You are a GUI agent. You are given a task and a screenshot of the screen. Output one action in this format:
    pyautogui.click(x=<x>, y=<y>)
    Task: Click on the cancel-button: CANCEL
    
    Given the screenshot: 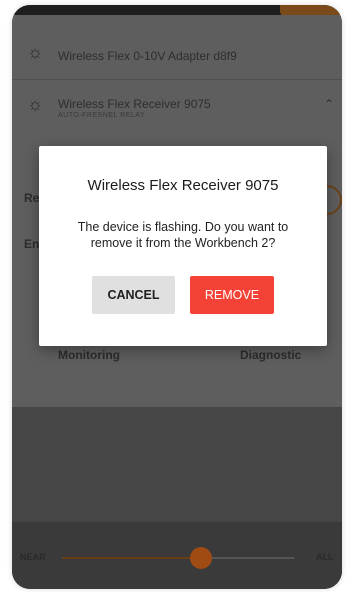 What is the action you would take?
    pyautogui.click(x=133, y=295)
    